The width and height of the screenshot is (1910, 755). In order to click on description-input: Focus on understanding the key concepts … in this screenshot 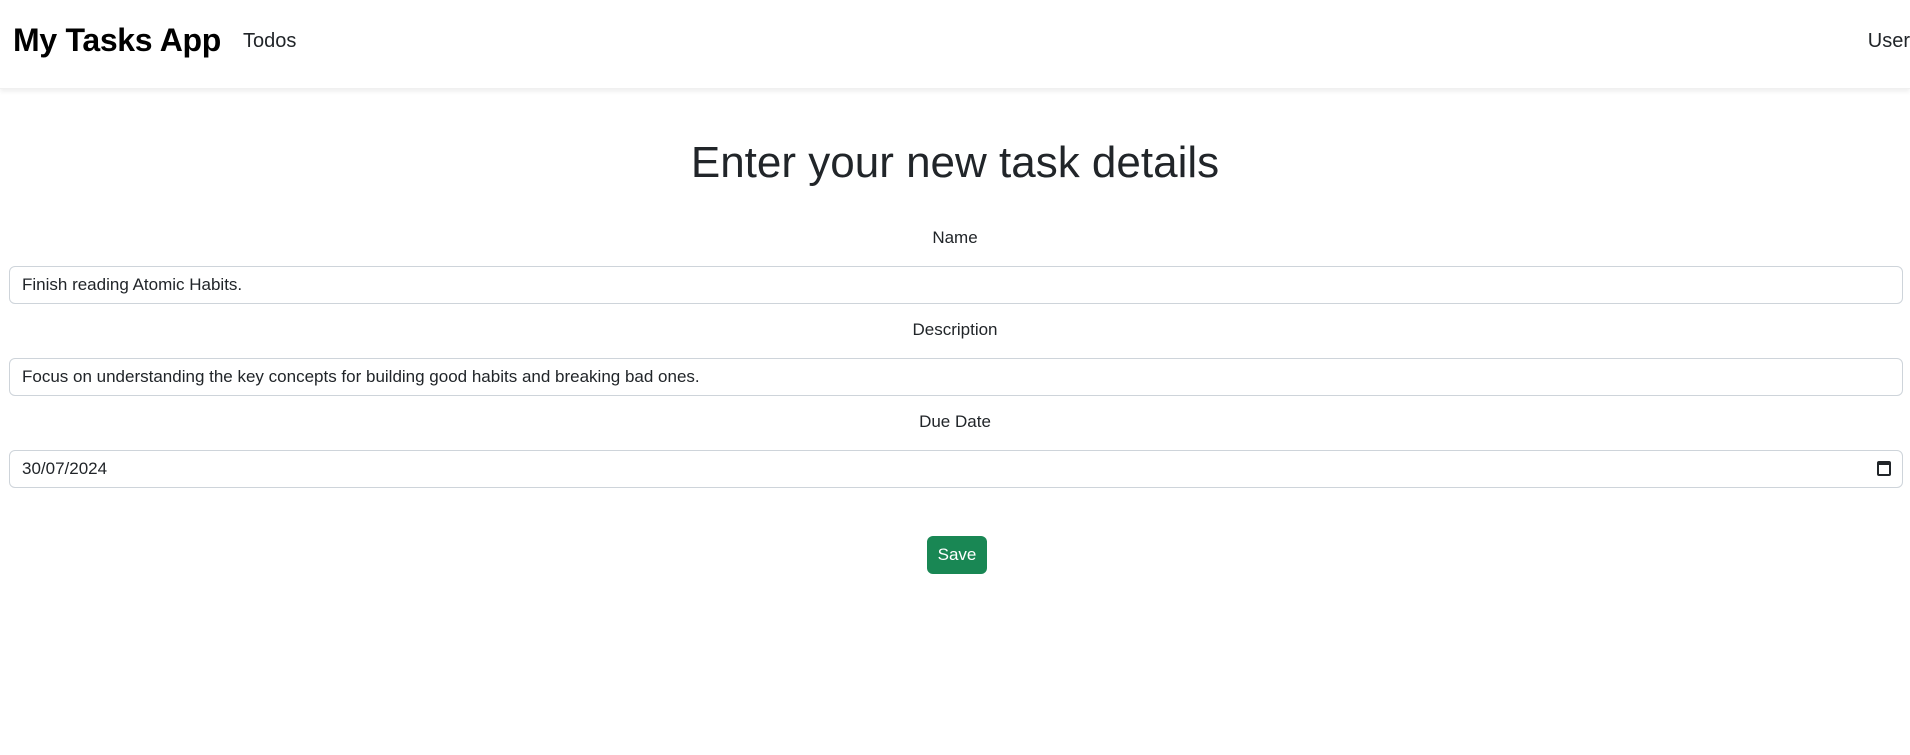, I will do `click(956, 377)`.